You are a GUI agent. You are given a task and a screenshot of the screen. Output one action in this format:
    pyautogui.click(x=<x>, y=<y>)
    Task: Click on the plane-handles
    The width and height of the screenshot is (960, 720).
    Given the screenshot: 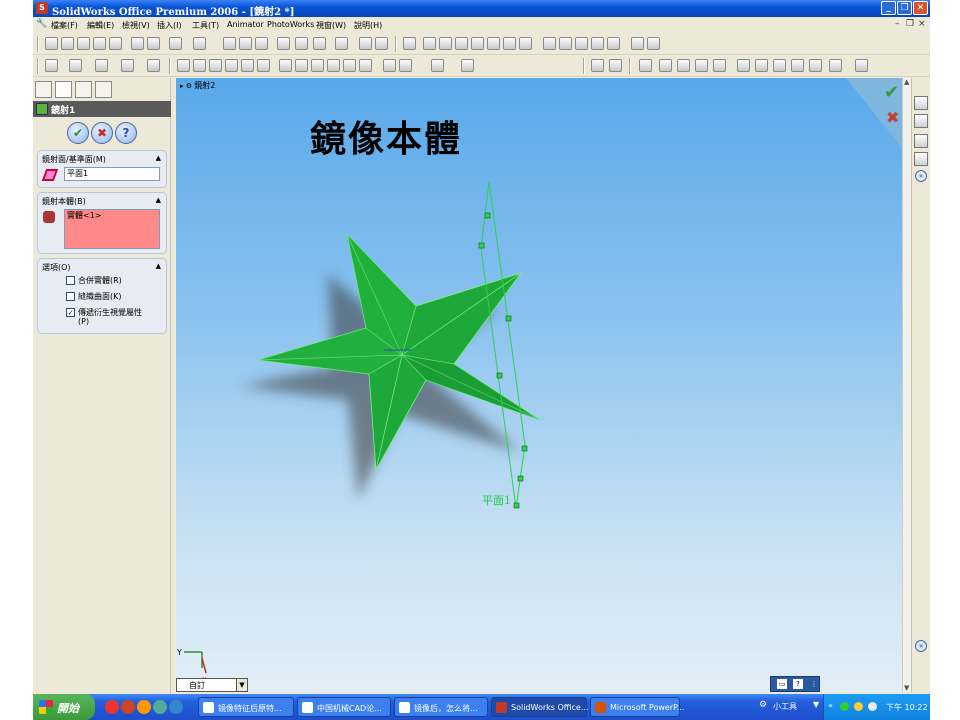 What is the action you would take?
    pyautogui.click(x=503, y=360)
    